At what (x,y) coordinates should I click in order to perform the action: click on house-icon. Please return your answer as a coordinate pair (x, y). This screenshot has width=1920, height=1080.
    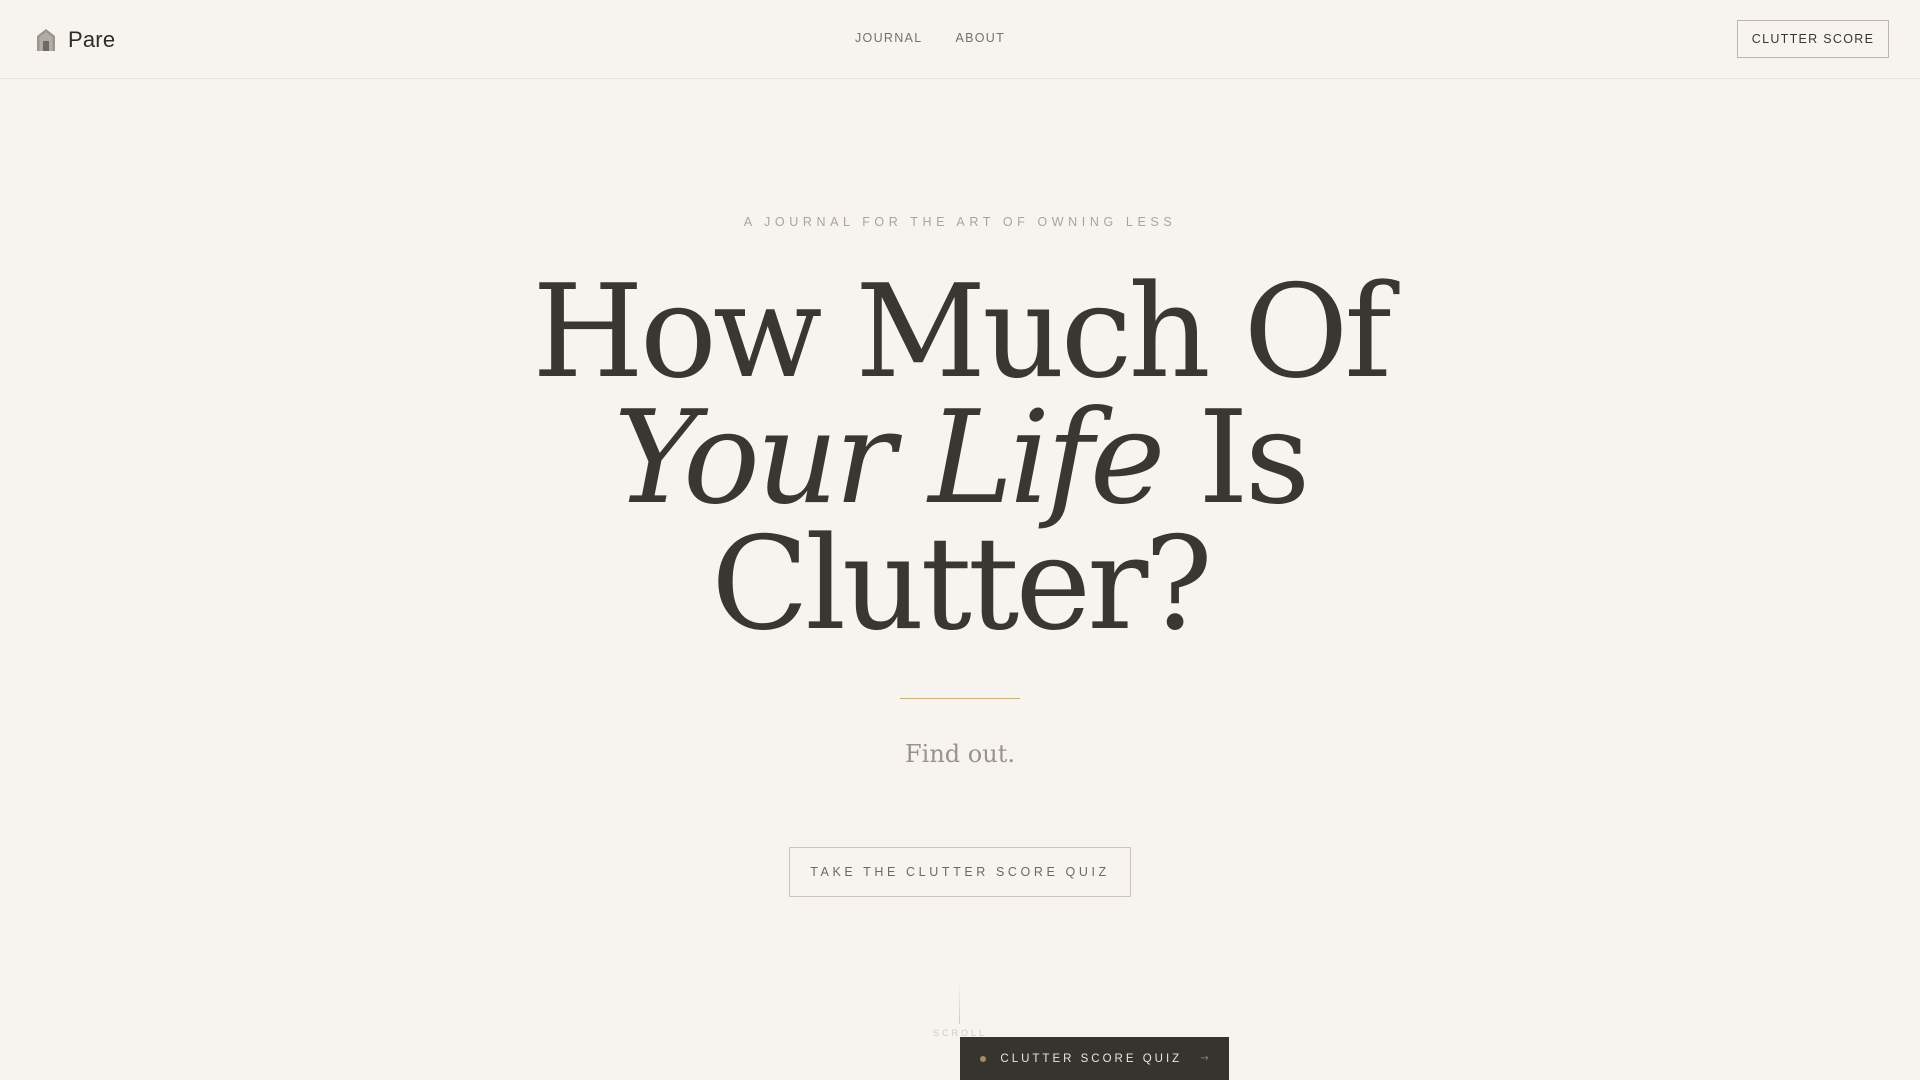
    Looking at the image, I should click on (46, 40).